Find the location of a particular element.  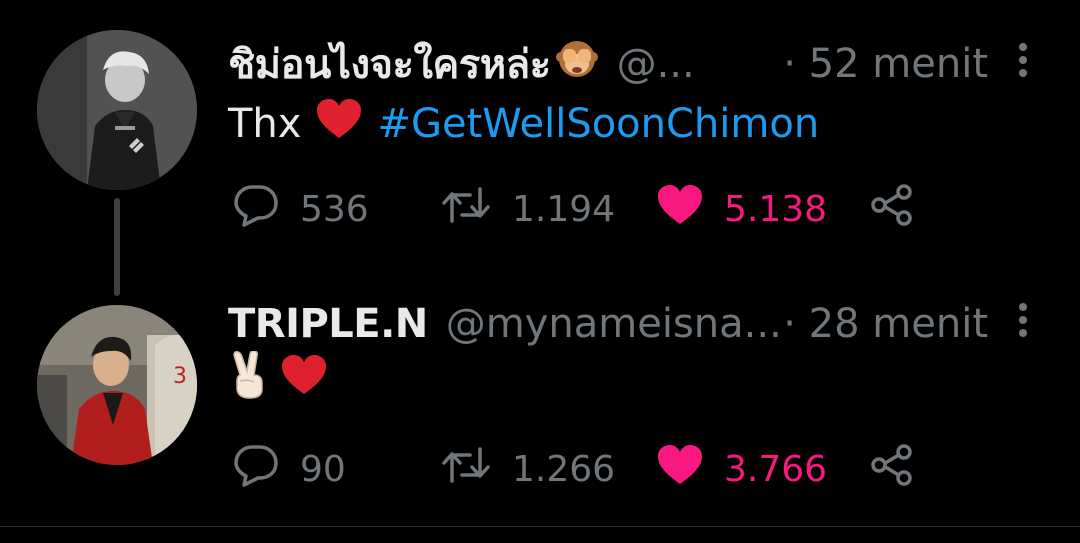

display-name: TRIPLE.N is located at coordinates (328, 324).